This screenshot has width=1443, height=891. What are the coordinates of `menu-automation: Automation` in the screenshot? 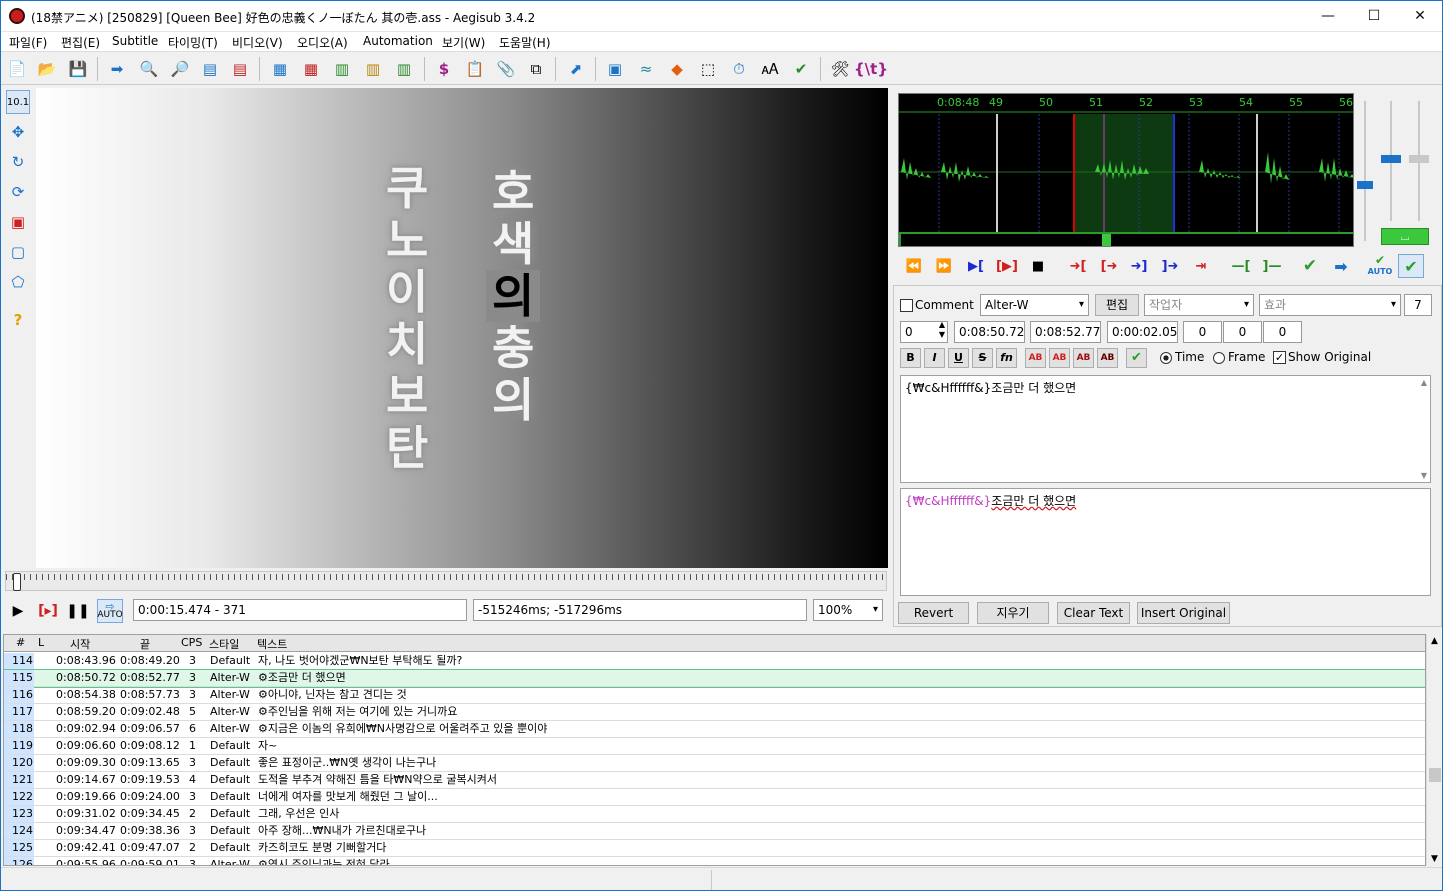 It's located at (398, 41).